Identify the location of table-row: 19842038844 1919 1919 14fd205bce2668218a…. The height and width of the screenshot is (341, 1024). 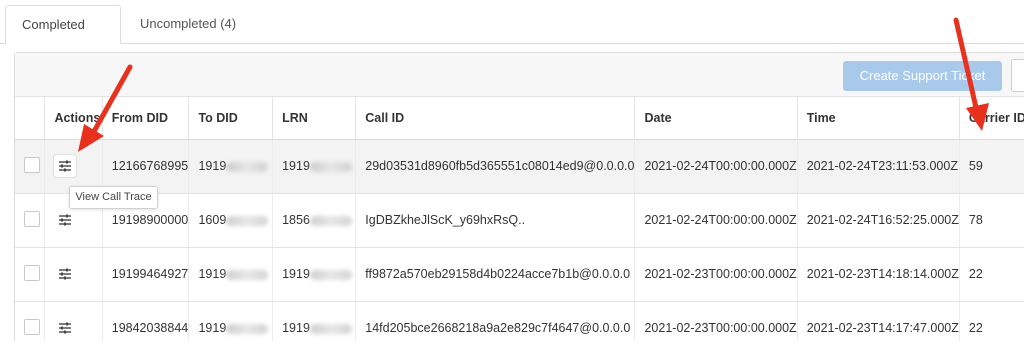
(519, 321).